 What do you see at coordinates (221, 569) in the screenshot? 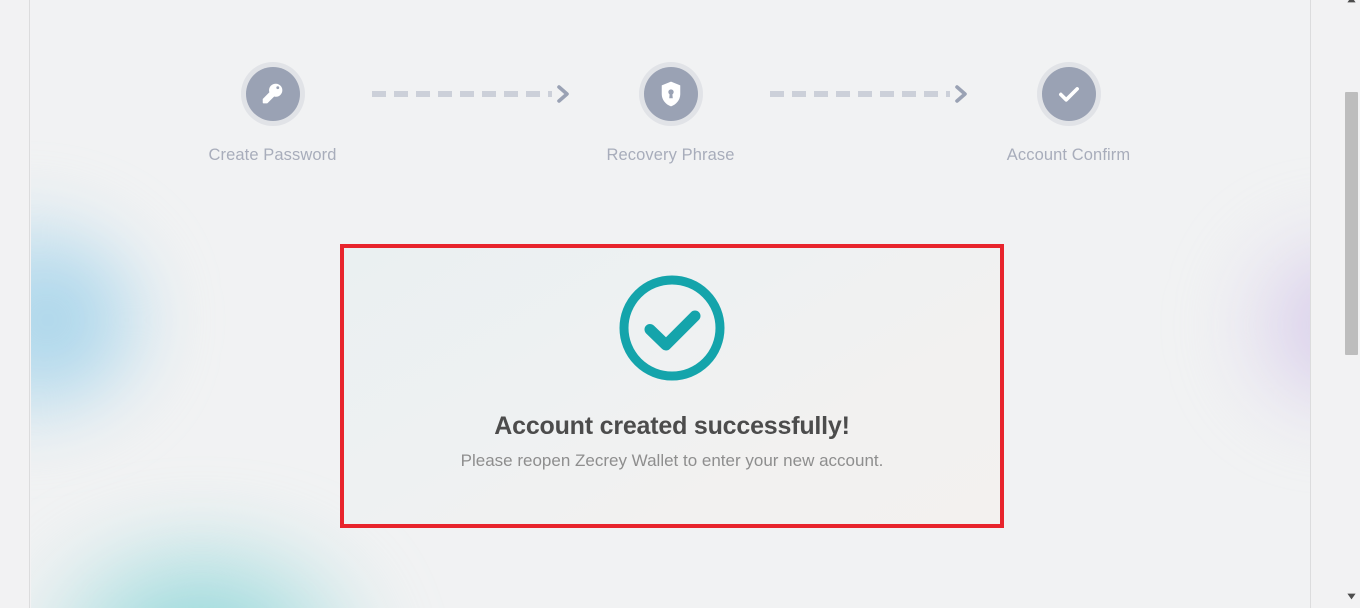
I see `background-blob-teal` at bounding box center [221, 569].